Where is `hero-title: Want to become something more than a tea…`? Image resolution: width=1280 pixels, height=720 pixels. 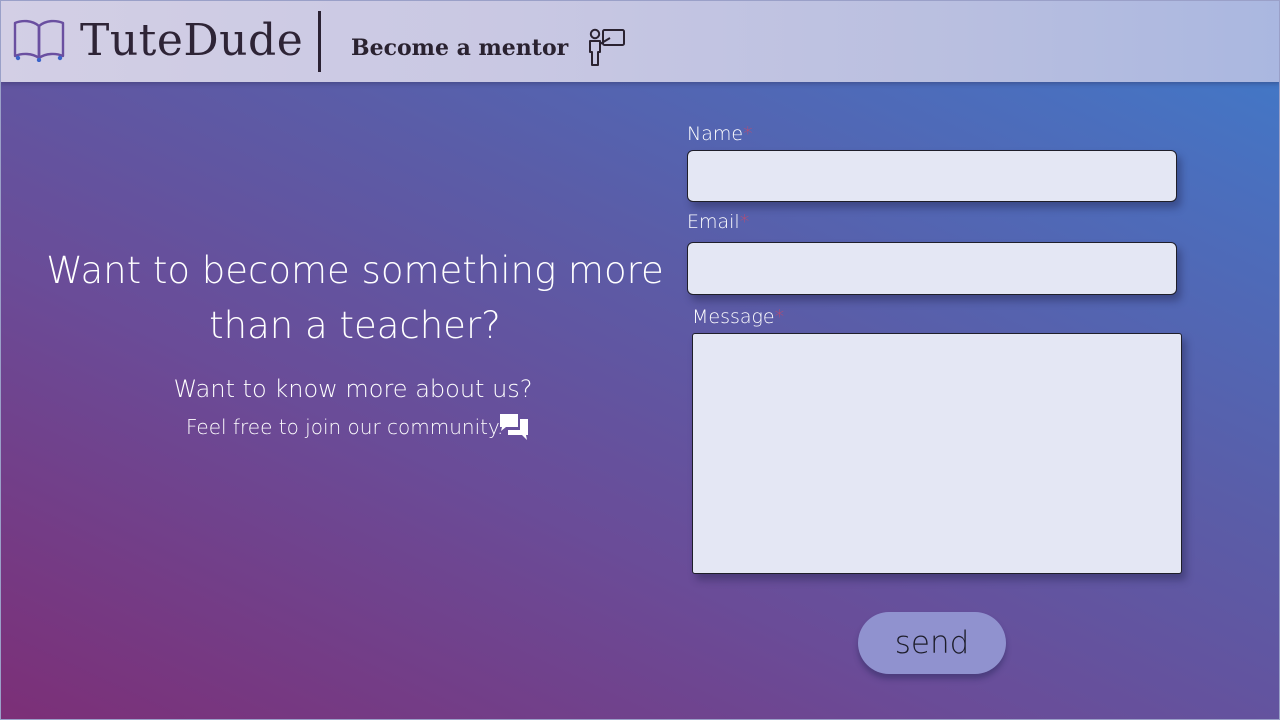 hero-title: Want to become something more than a tea… is located at coordinates (355, 298).